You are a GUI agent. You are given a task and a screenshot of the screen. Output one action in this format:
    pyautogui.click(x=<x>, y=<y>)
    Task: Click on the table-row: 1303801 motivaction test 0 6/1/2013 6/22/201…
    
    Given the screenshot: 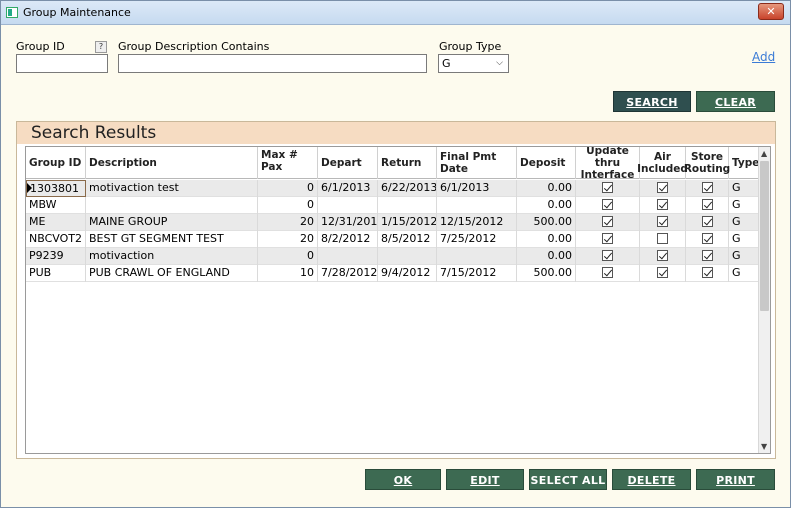 What is the action you would take?
    pyautogui.click(x=393, y=188)
    